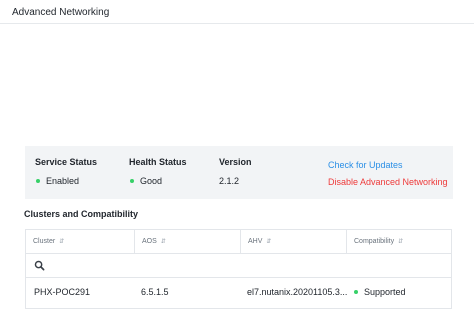  I want to click on version-label: Version, so click(235, 162).